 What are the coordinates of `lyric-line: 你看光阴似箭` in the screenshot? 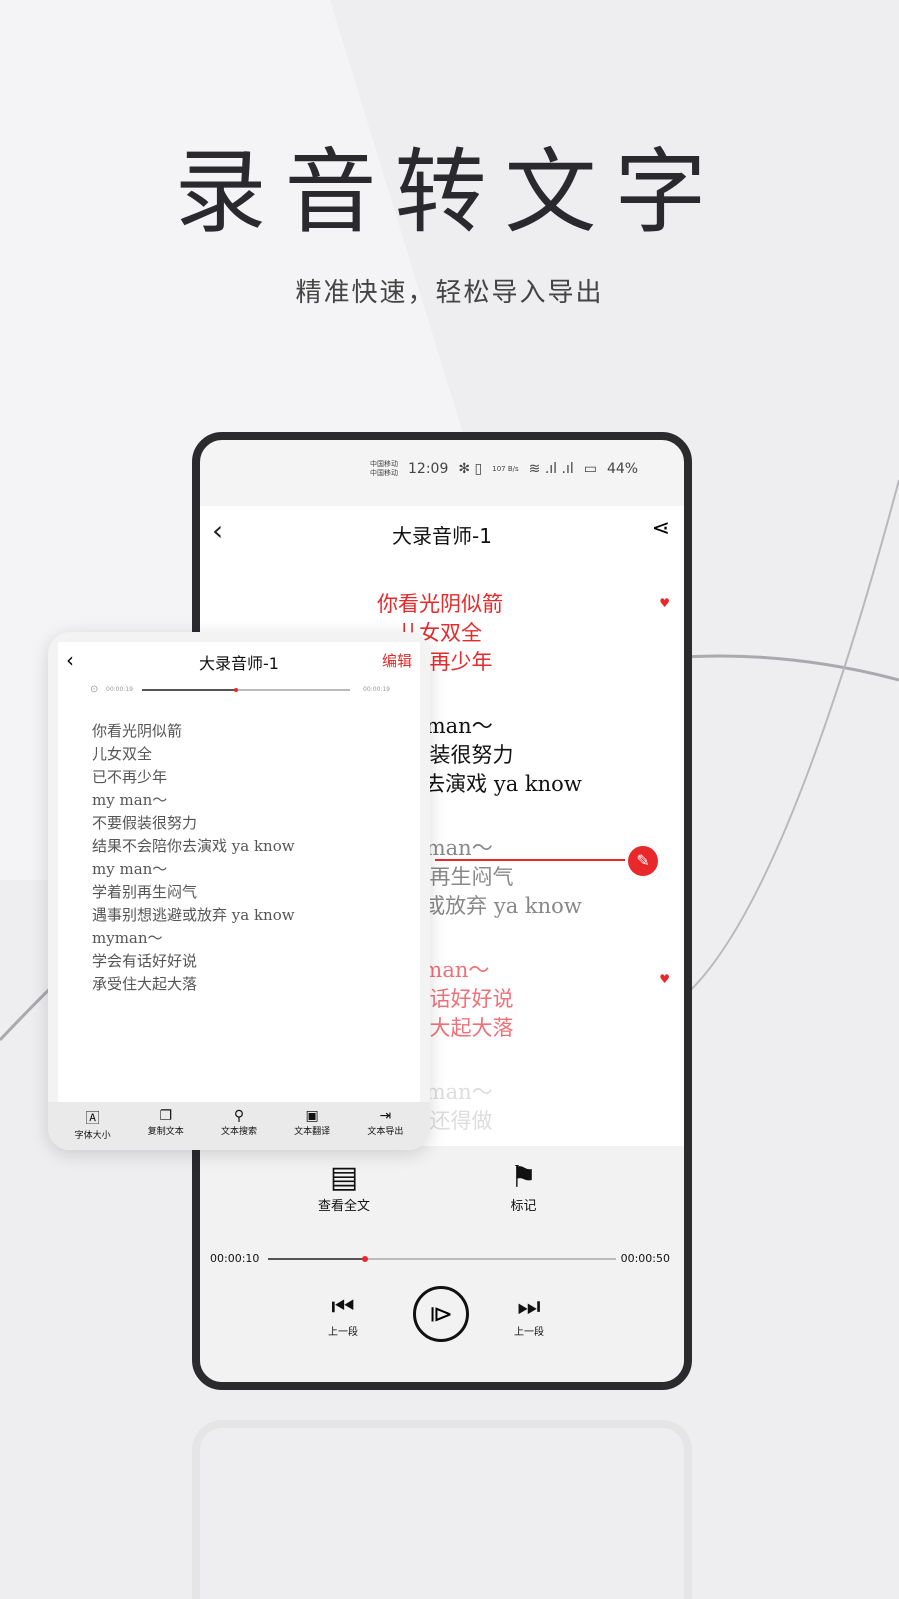 It's located at (440, 604).